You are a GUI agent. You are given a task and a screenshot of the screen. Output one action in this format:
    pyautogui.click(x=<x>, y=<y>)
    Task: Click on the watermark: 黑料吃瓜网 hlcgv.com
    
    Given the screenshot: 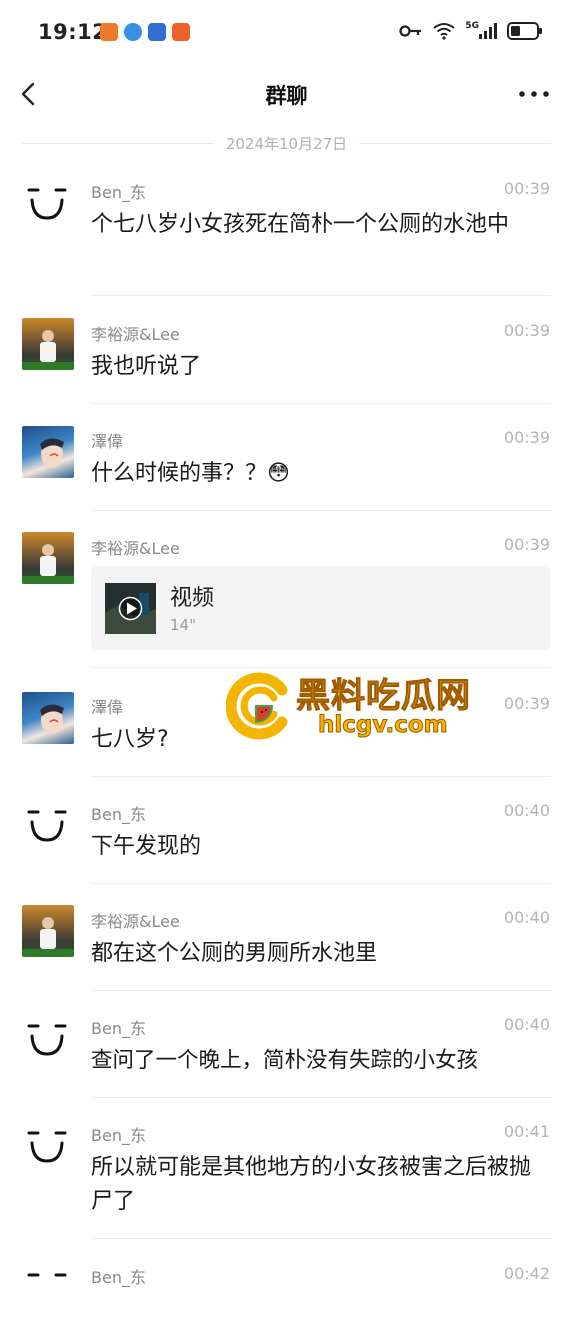 What is the action you would take?
    pyautogui.click(x=356, y=708)
    